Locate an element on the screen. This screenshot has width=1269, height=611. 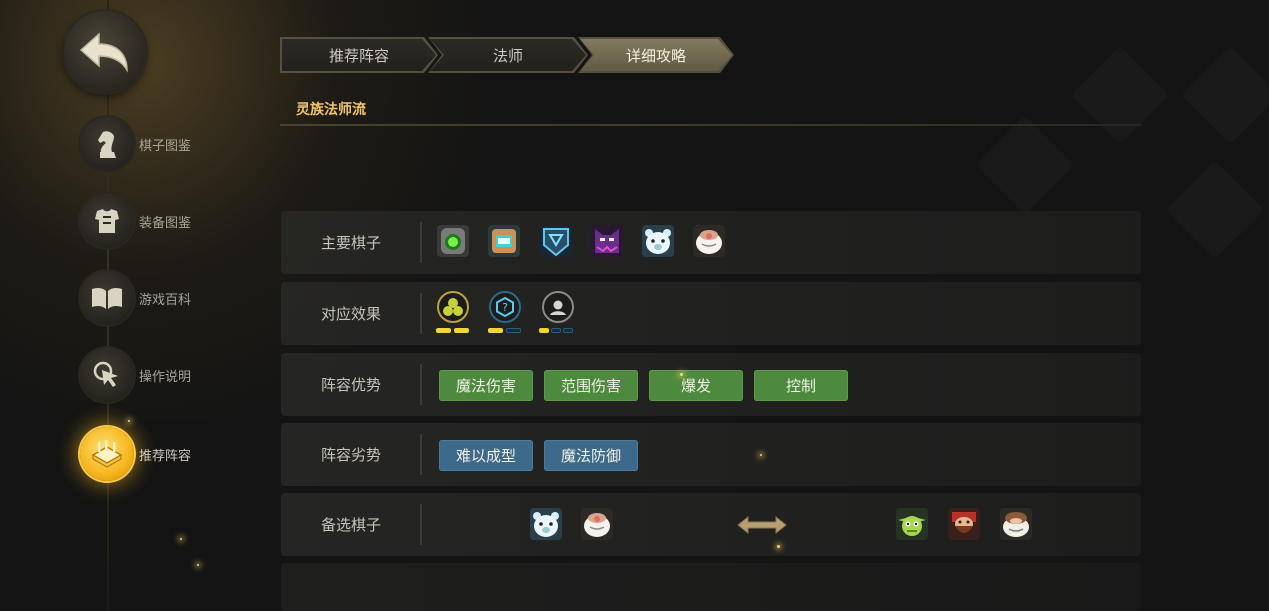
breadcrumb-label: 法师 is located at coordinates (507, 55).